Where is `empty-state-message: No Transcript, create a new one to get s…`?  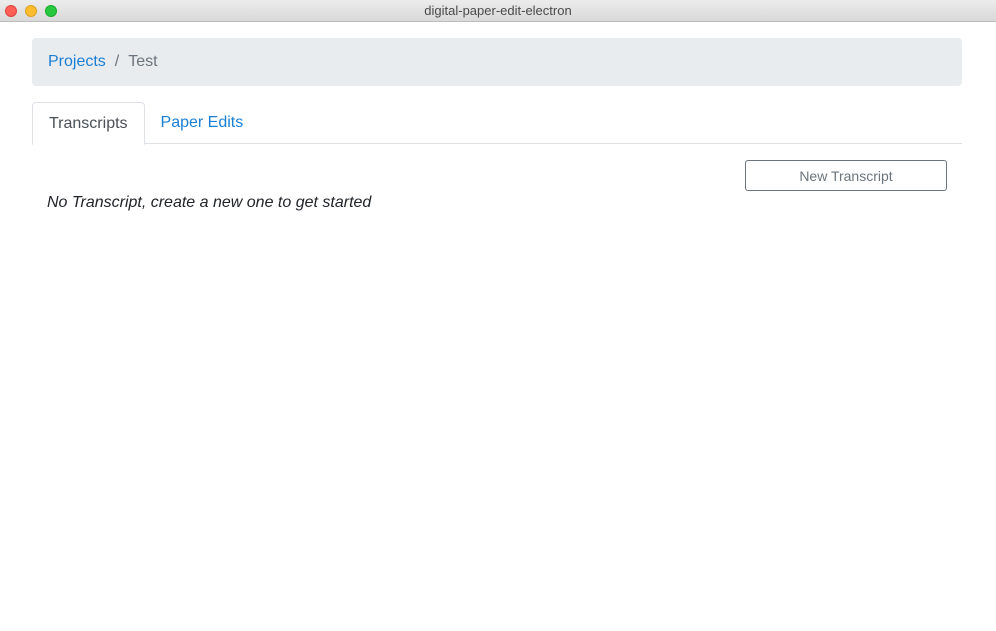 empty-state-message: No Transcript, create a new one to get s… is located at coordinates (209, 202).